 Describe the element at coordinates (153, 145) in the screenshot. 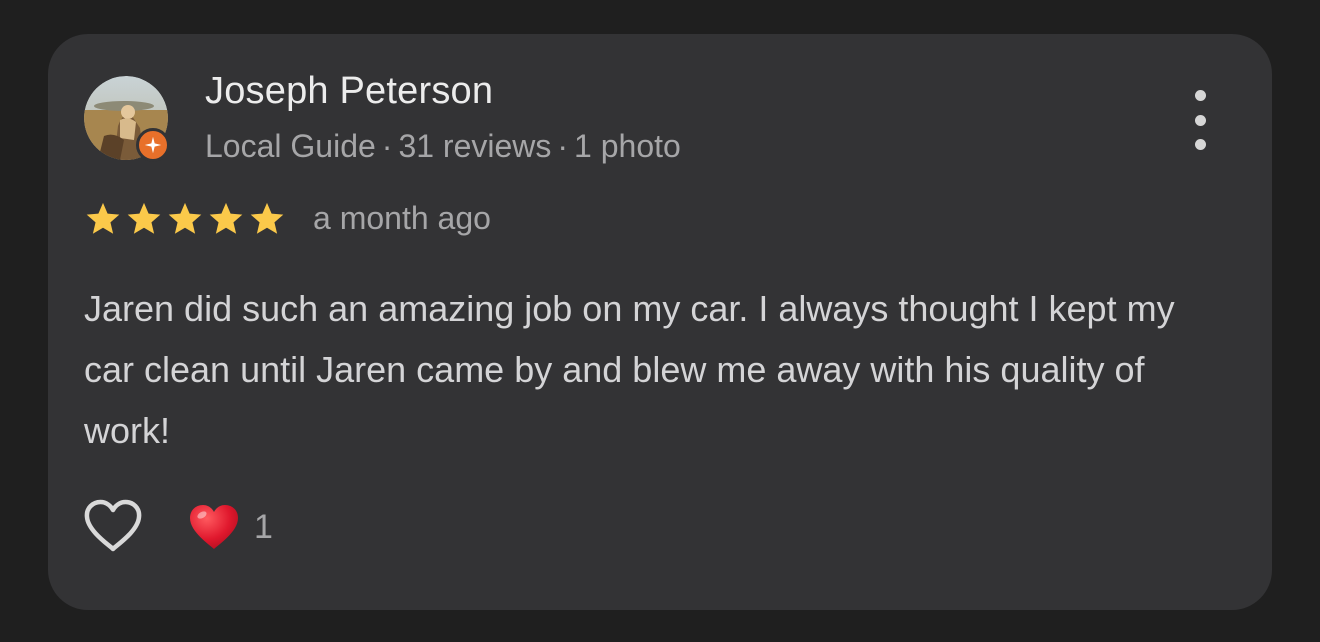

I see `local-guide-badge-icon` at that location.